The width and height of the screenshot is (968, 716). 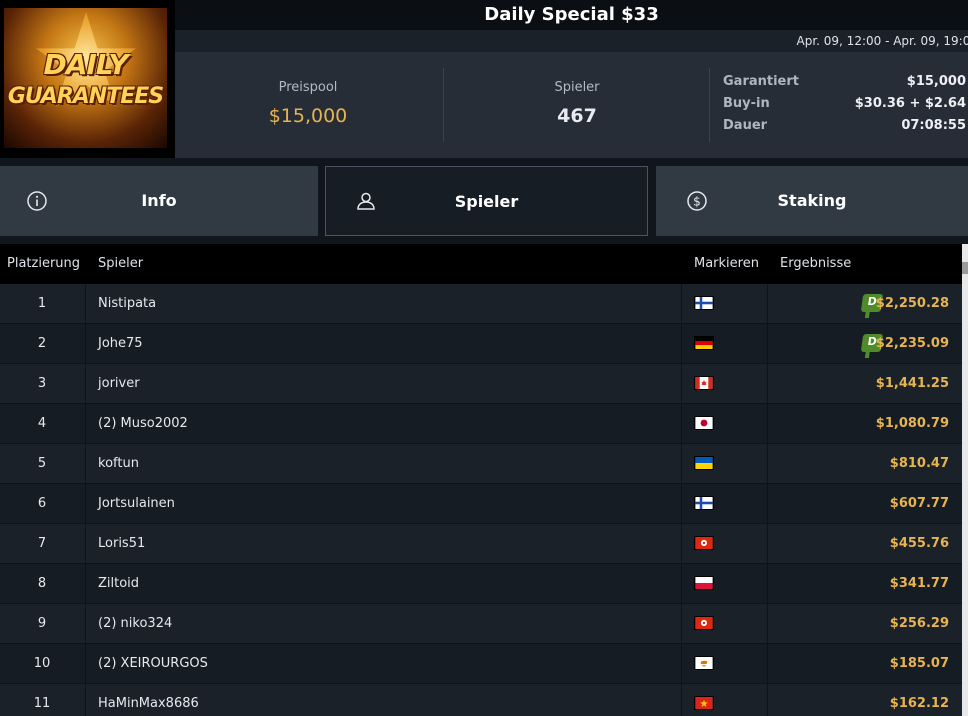 What do you see at coordinates (845, 129) in the screenshot?
I see `detail-duration: Dauer 07:08:55` at bounding box center [845, 129].